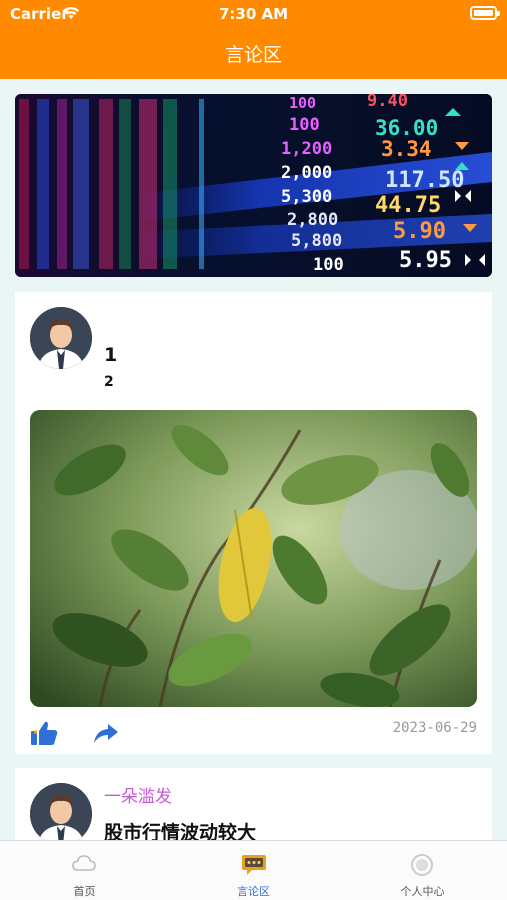 The image size is (507, 900). Describe the element at coordinates (111, 355) in the screenshot. I see `post-title: 1` at that location.